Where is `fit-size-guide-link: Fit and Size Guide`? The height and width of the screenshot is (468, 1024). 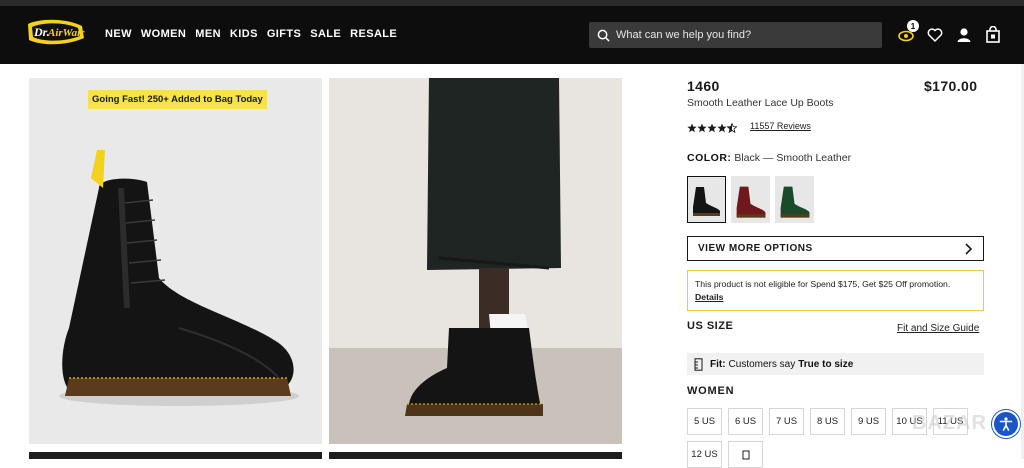
fit-size-guide-link: Fit and Size Guide is located at coordinates (938, 328).